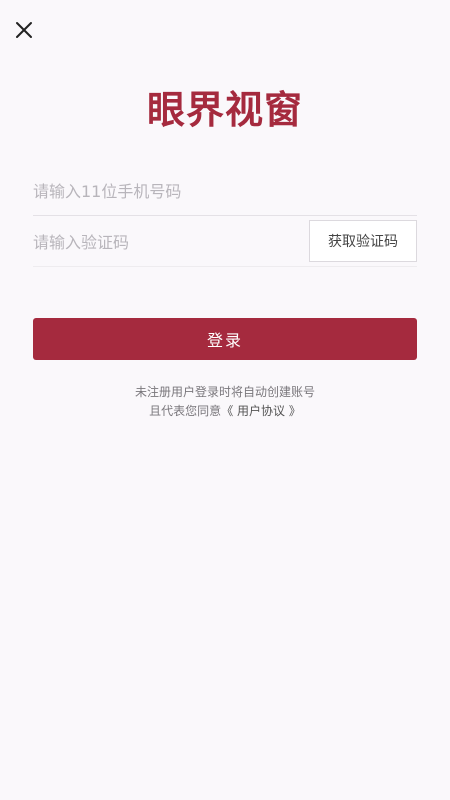 This screenshot has width=450, height=800. Describe the element at coordinates (224, 109) in the screenshot. I see `app-logo: 眼界视窗` at that location.